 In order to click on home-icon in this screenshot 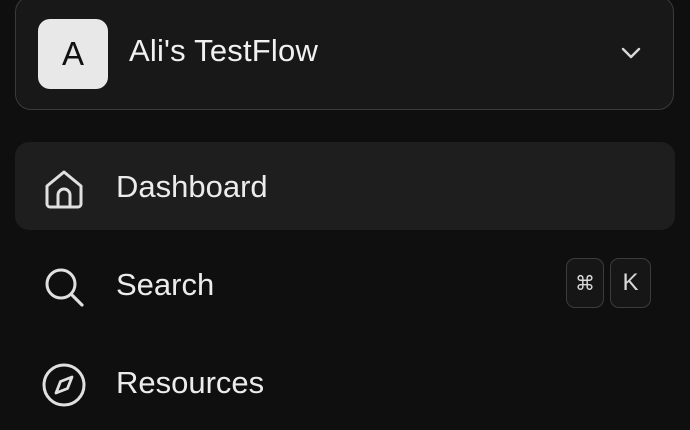, I will do `click(64, 189)`.